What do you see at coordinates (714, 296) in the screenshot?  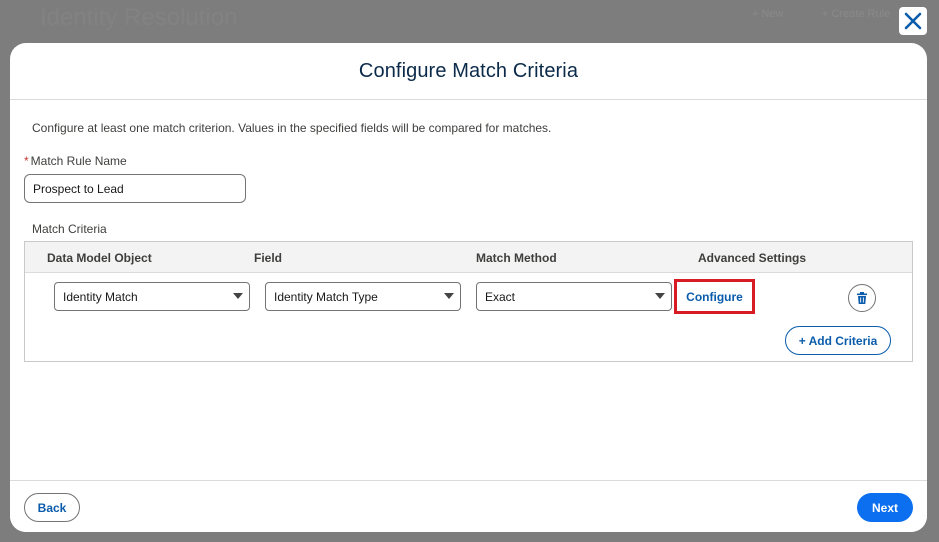 I see `configure-advanced-settings-link: Configure` at bounding box center [714, 296].